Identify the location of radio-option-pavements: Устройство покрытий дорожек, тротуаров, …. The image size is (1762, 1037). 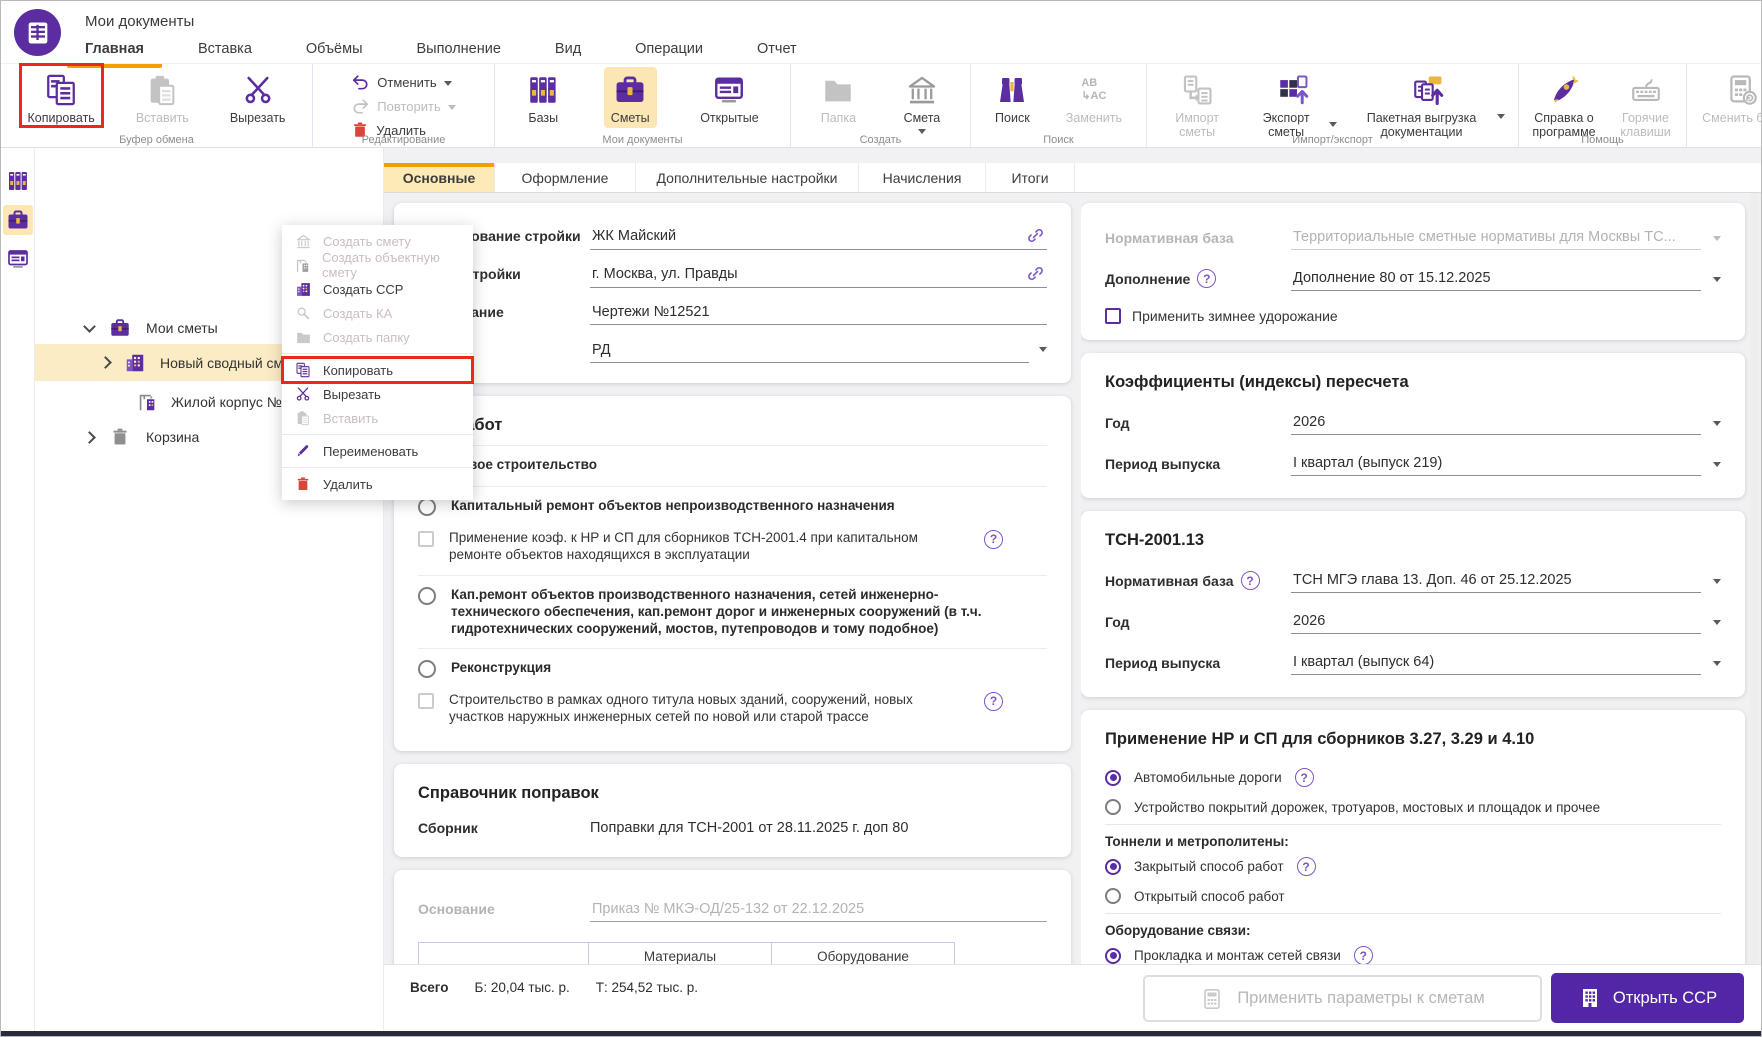
(1413, 807).